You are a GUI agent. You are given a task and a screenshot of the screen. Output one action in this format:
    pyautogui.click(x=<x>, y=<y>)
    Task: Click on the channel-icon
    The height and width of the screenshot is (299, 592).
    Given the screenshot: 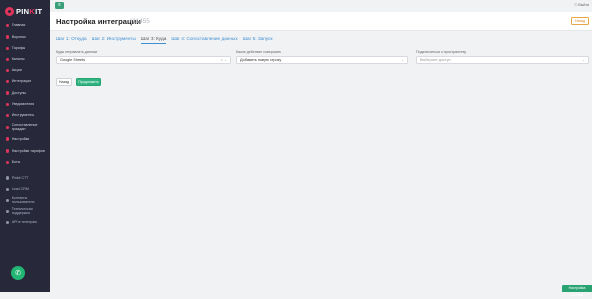 What is the action you would take?
    pyautogui.click(x=8, y=59)
    